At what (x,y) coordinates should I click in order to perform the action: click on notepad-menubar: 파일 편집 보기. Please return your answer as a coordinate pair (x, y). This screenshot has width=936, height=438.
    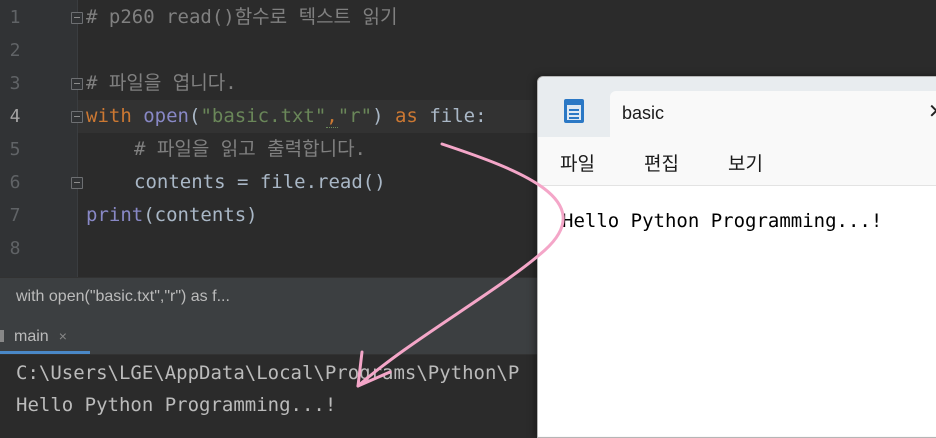
    Looking at the image, I should click on (737, 161).